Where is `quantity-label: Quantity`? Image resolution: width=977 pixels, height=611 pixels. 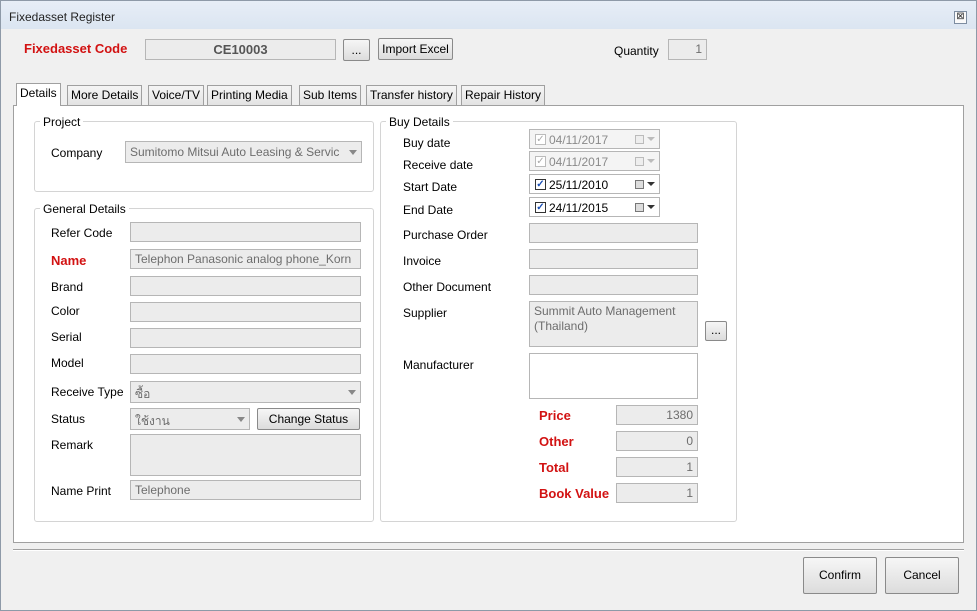
quantity-label: Quantity is located at coordinates (636, 51).